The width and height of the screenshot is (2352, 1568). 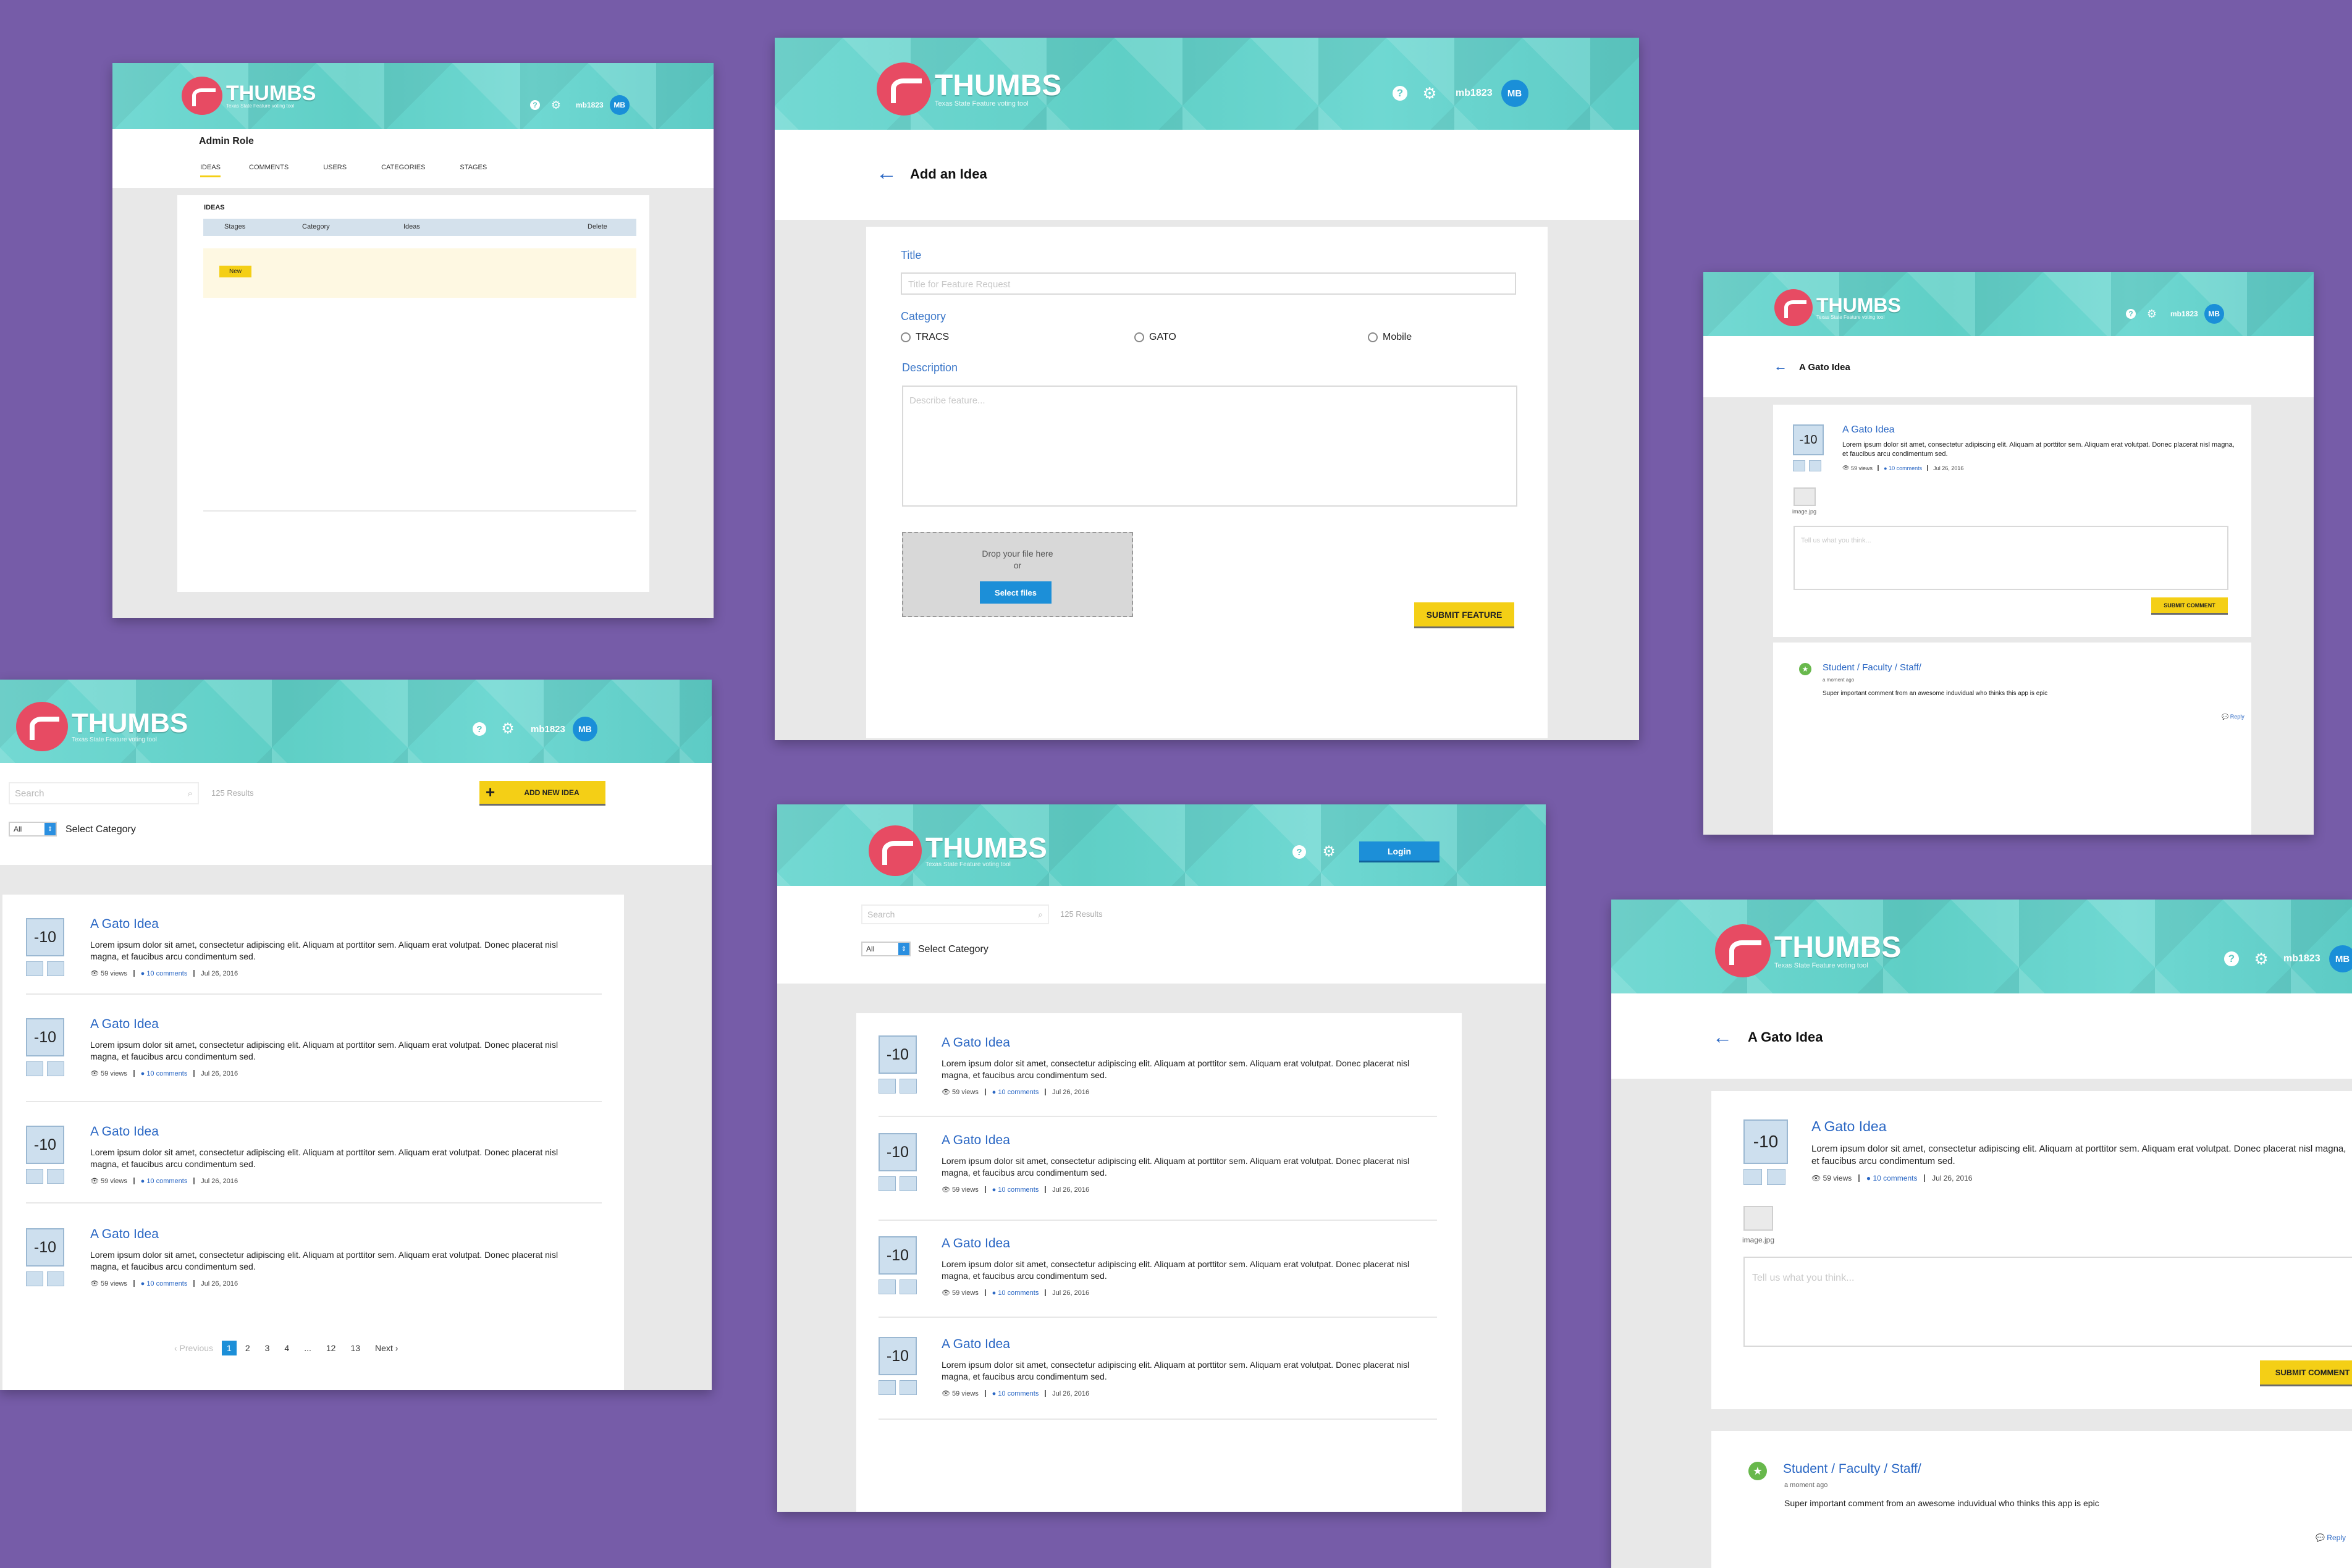 What do you see at coordinates (473, 170) in the screenshot?
I see `tab-stages: STAGES` at bounding box center [473, 170].